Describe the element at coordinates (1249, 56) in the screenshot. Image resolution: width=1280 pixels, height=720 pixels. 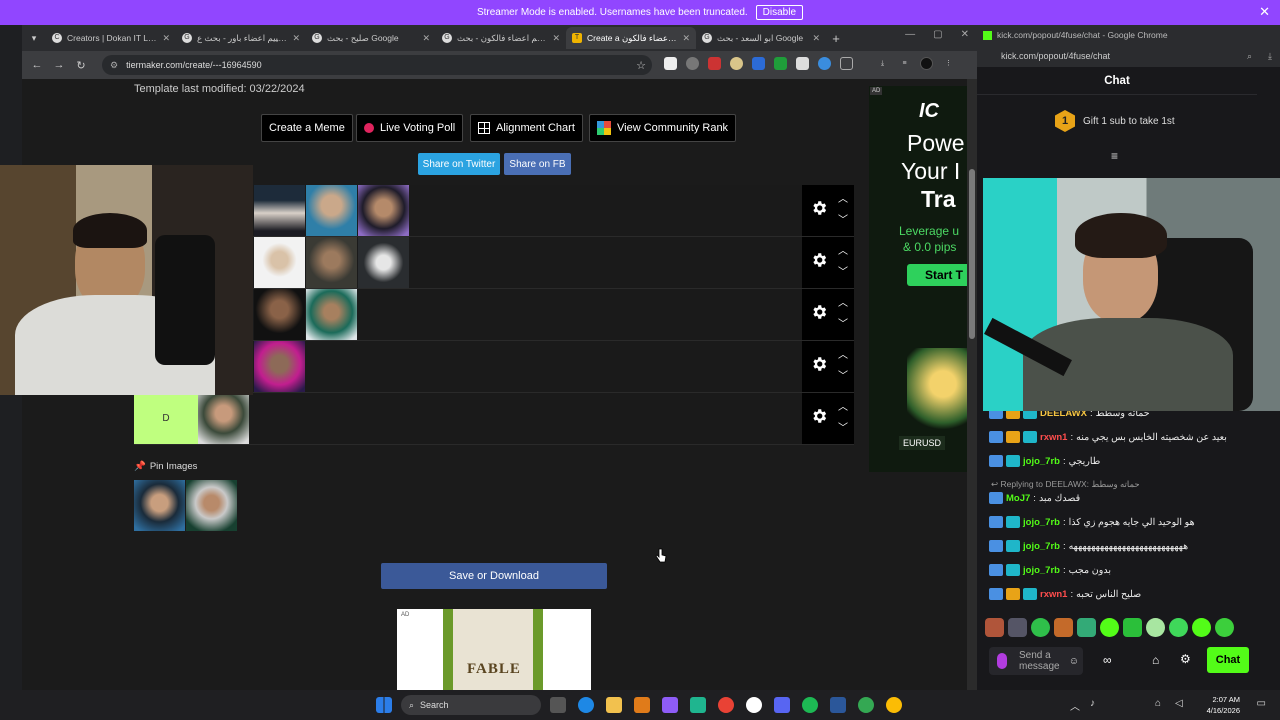
I see `zoom-icon: ⌕` at that location.